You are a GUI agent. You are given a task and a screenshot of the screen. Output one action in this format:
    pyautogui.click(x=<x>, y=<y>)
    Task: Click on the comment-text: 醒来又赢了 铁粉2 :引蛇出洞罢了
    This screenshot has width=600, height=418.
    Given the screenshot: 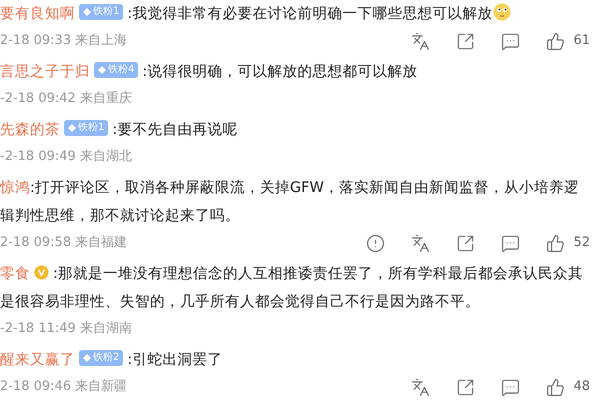 What is the action you would take?
    pyautogui.click(x=112, y=359)
    